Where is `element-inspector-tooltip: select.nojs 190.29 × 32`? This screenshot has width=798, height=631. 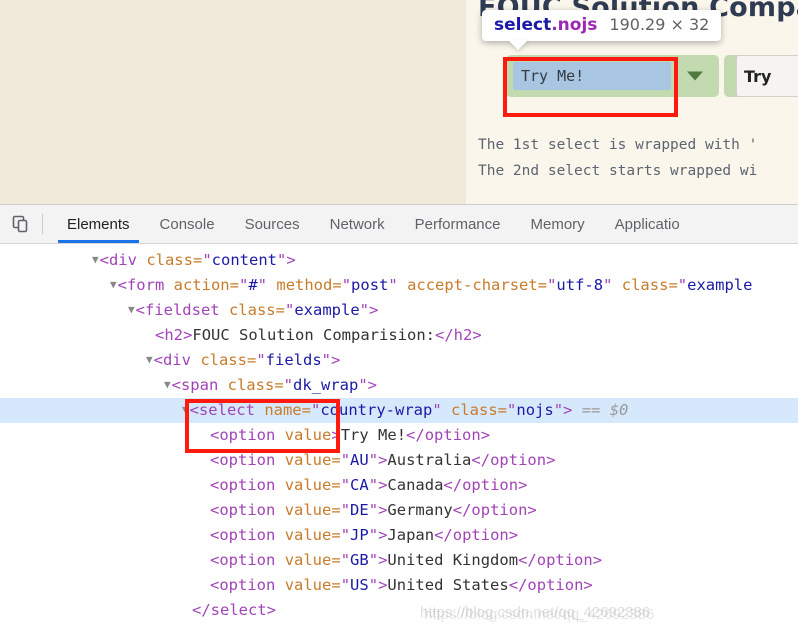
element-inspector-tooltip: select.nojs 190.29 × 32 is located at coordinates (602, 30).